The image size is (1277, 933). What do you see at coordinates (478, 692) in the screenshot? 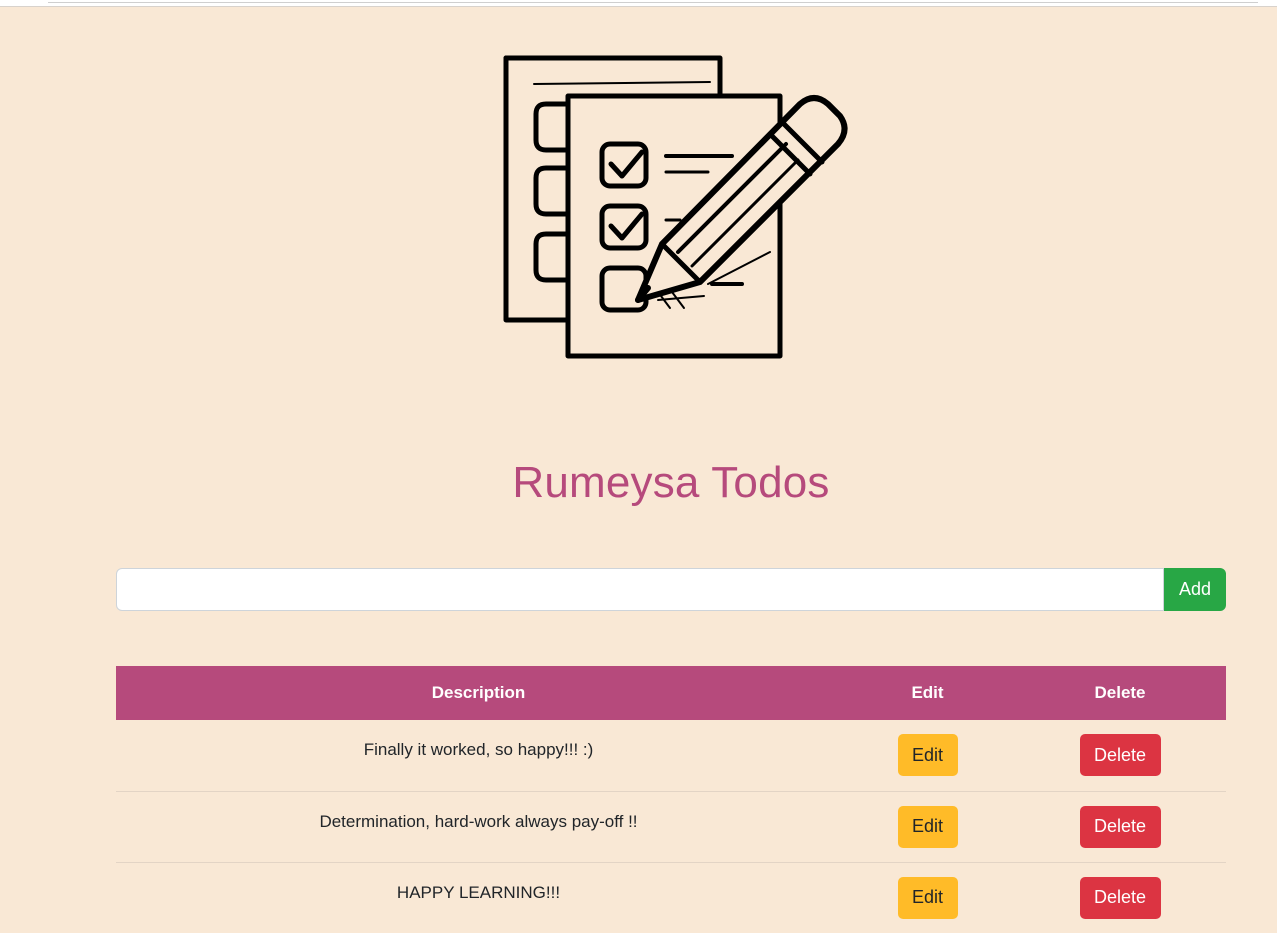
I see `column-header-description: Description` at bounding box center [478, 692].